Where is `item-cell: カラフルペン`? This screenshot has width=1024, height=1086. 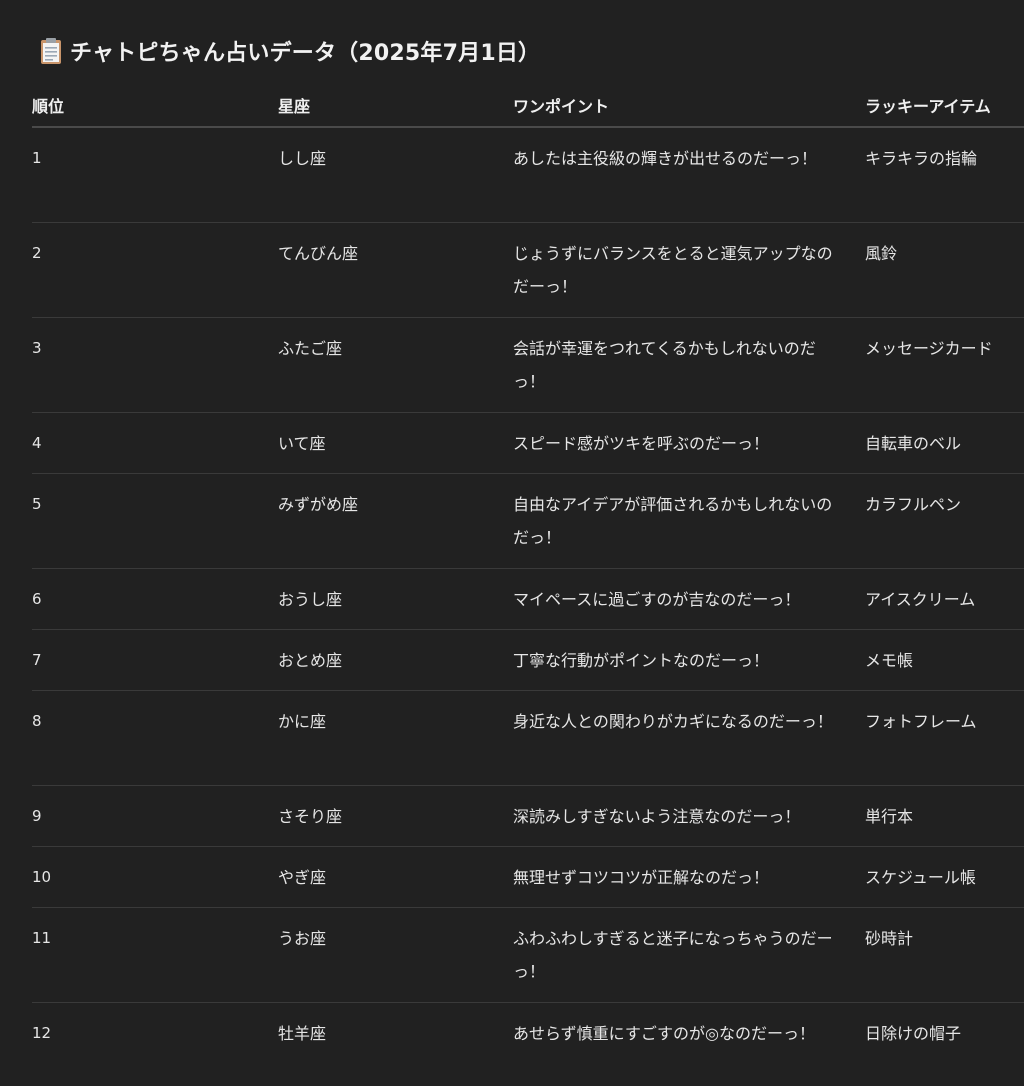 item-cell: カラフルペン is located at coordinates (944, 521).